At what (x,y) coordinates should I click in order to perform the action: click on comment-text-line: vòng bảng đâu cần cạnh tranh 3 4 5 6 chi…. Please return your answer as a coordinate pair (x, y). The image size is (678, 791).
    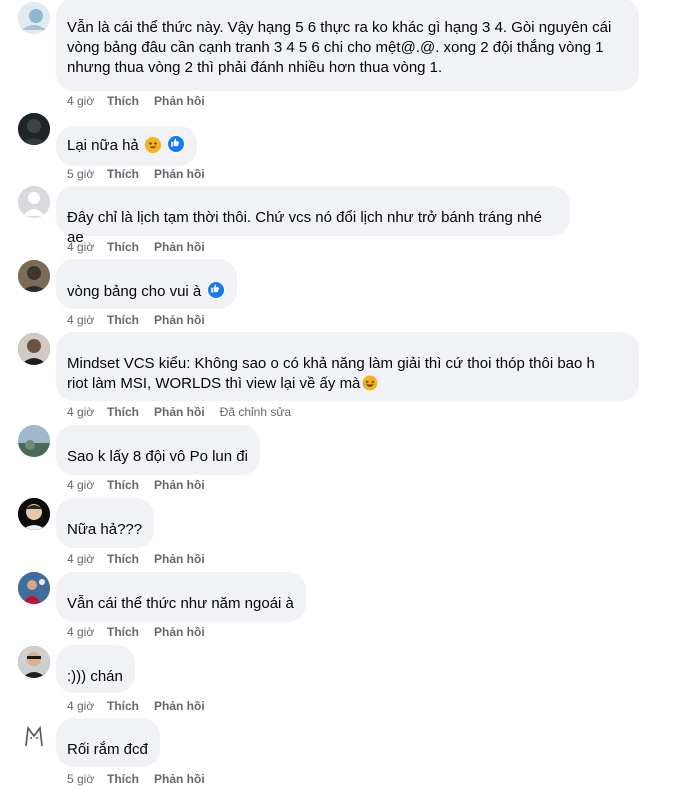
    Looking at the image, I should click on (335, 47).